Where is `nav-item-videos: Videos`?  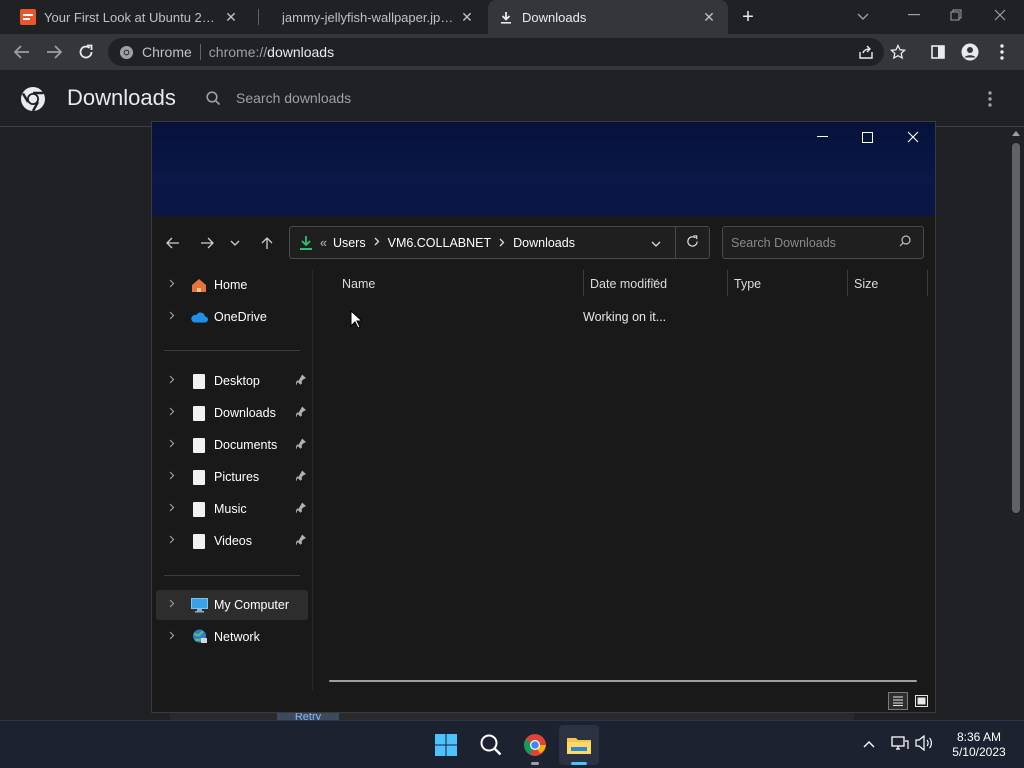
nav-item-videos: Videos is located at coordinates (232, 541).